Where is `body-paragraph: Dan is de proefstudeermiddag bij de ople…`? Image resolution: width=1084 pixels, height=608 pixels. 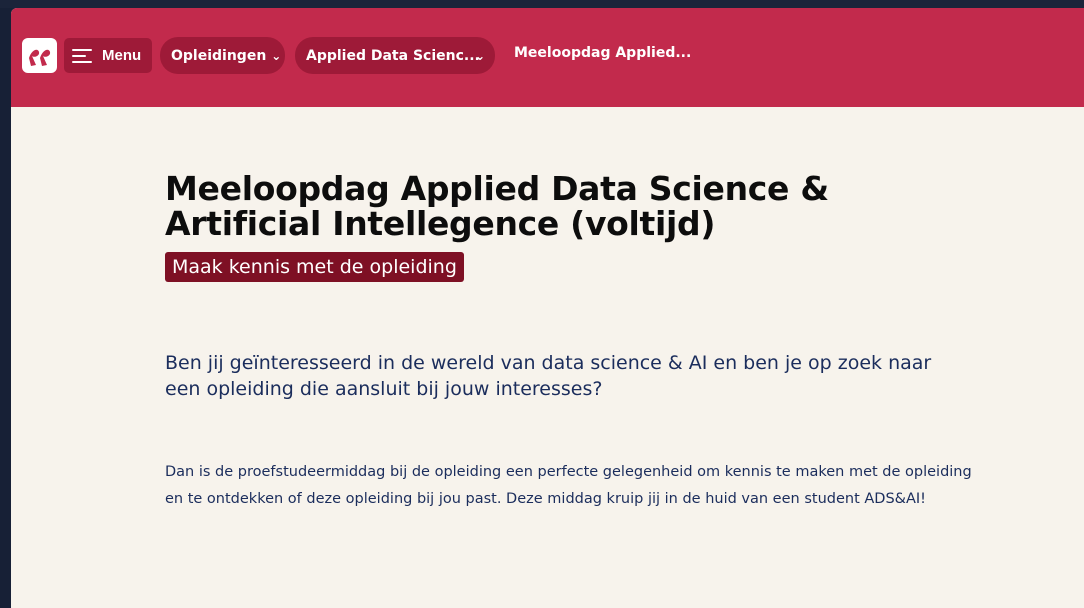
body-paragraph: Dan is de proefstudeermiddag bij de ople… is located at coordinates (568, 485).